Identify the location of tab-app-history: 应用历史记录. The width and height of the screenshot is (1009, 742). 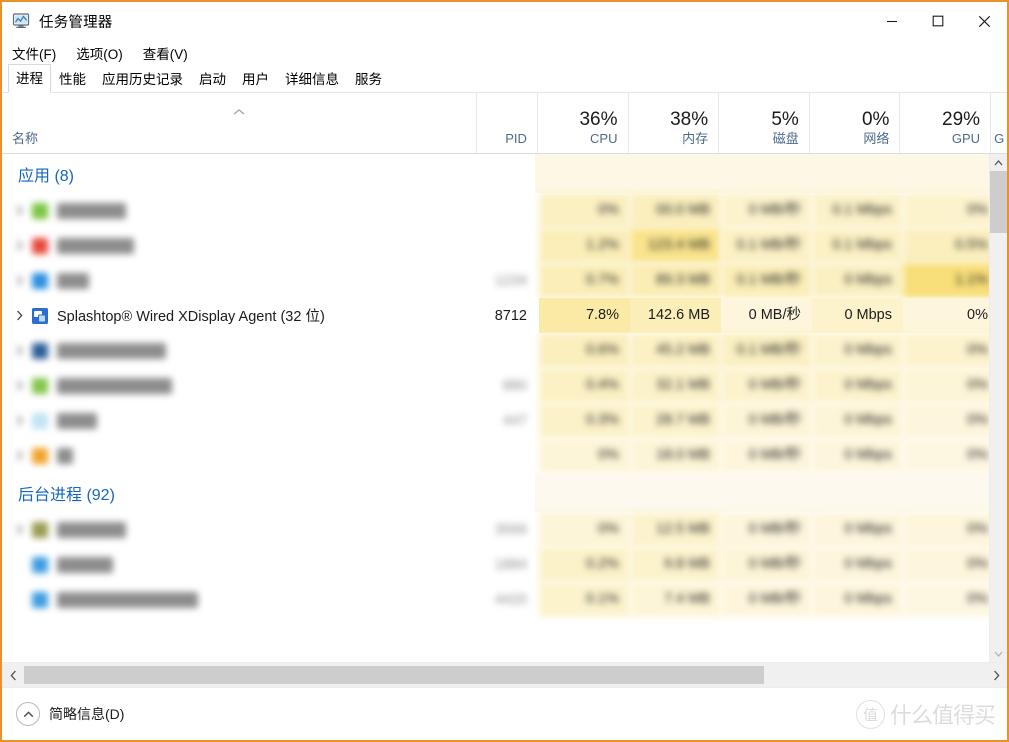
(142, 79).